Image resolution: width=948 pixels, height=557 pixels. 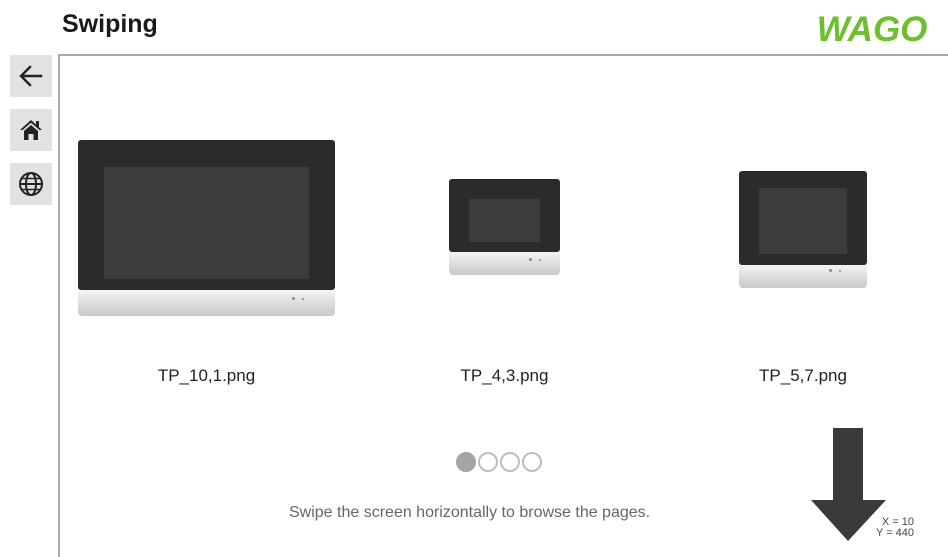 What do you see at coordinates (499, 462) in the screenshot?
I see `page-indicator` at bounding box center [499, 462].